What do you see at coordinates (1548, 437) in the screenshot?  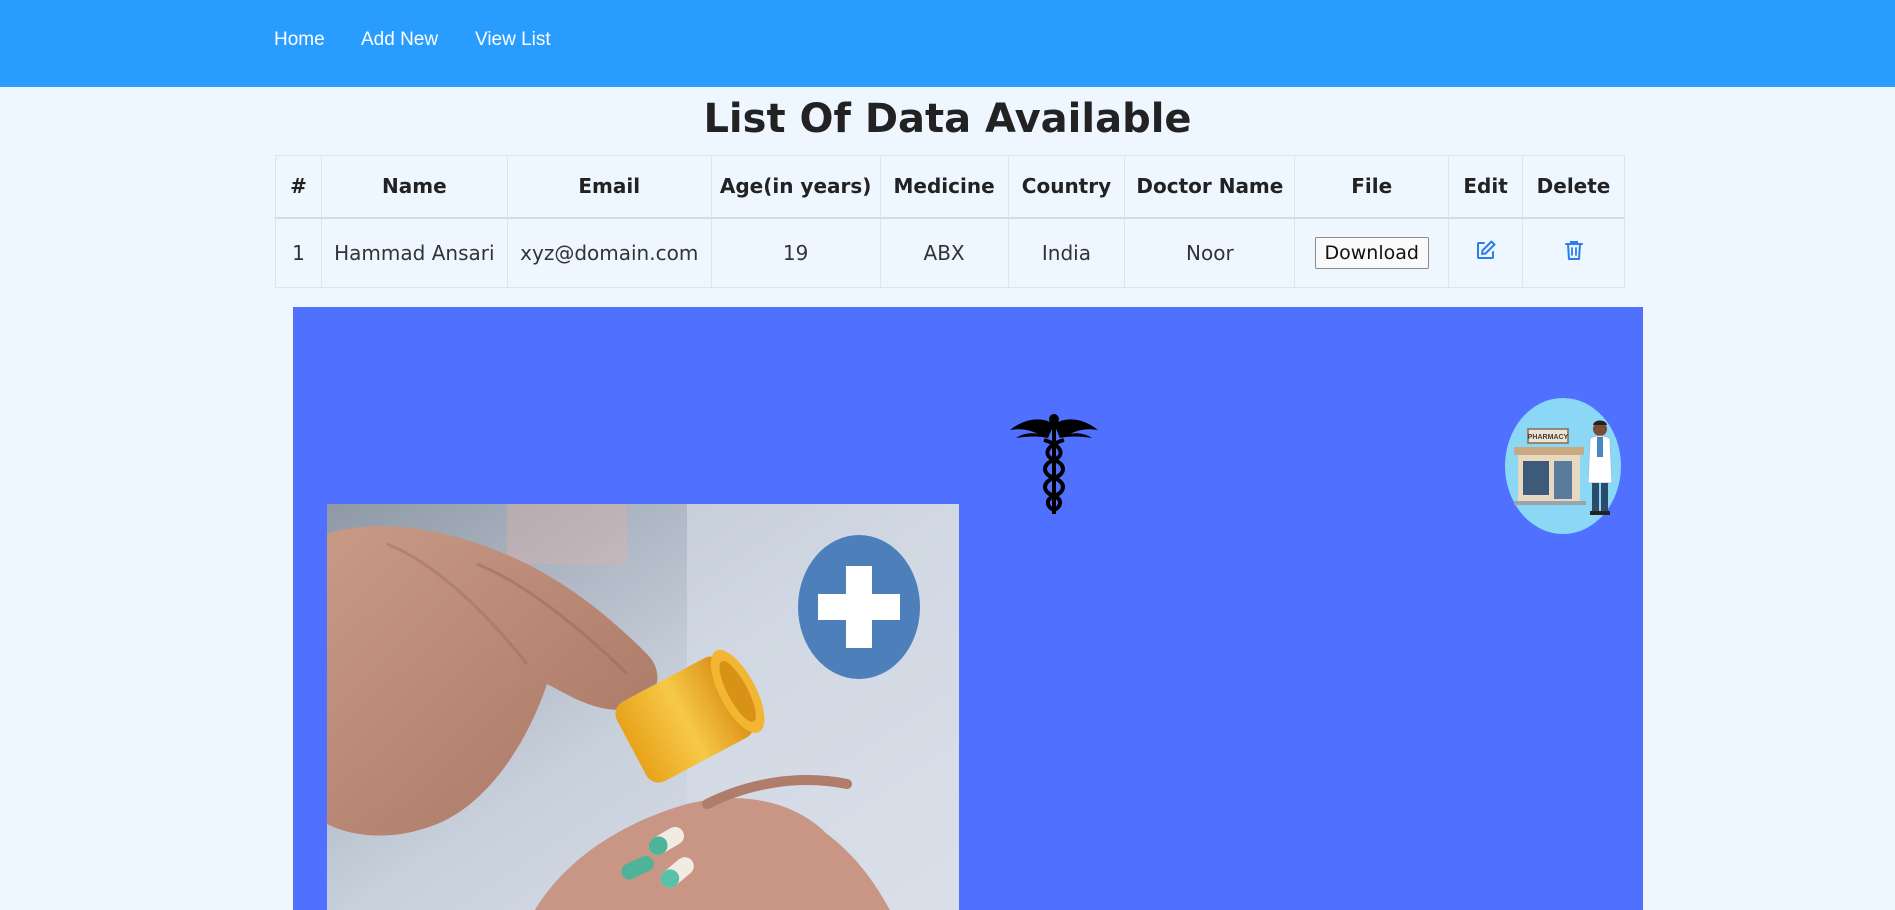 I see `pharmacy-sign: PHARMACY` at bounding box center [1548, 437].